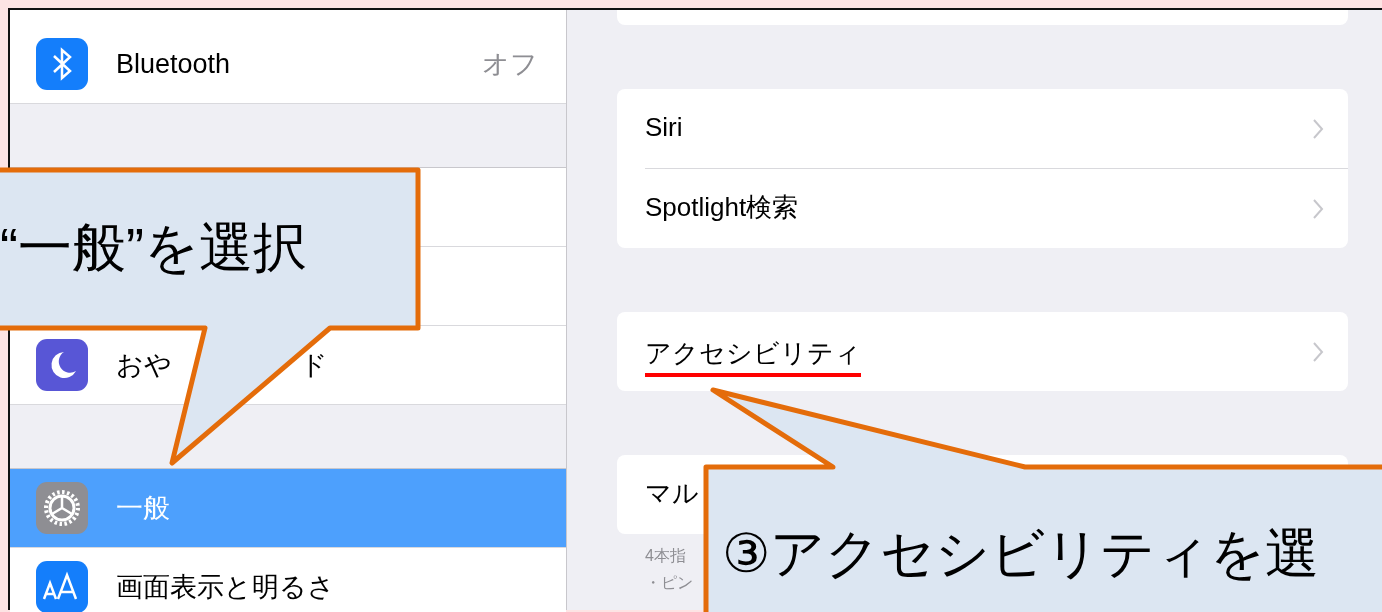 This screenshot has width=1382, height=612. Describe the element at coordinates (153, 247) in the screenshot. I see `callout-text: “一般”を選択` at that location.